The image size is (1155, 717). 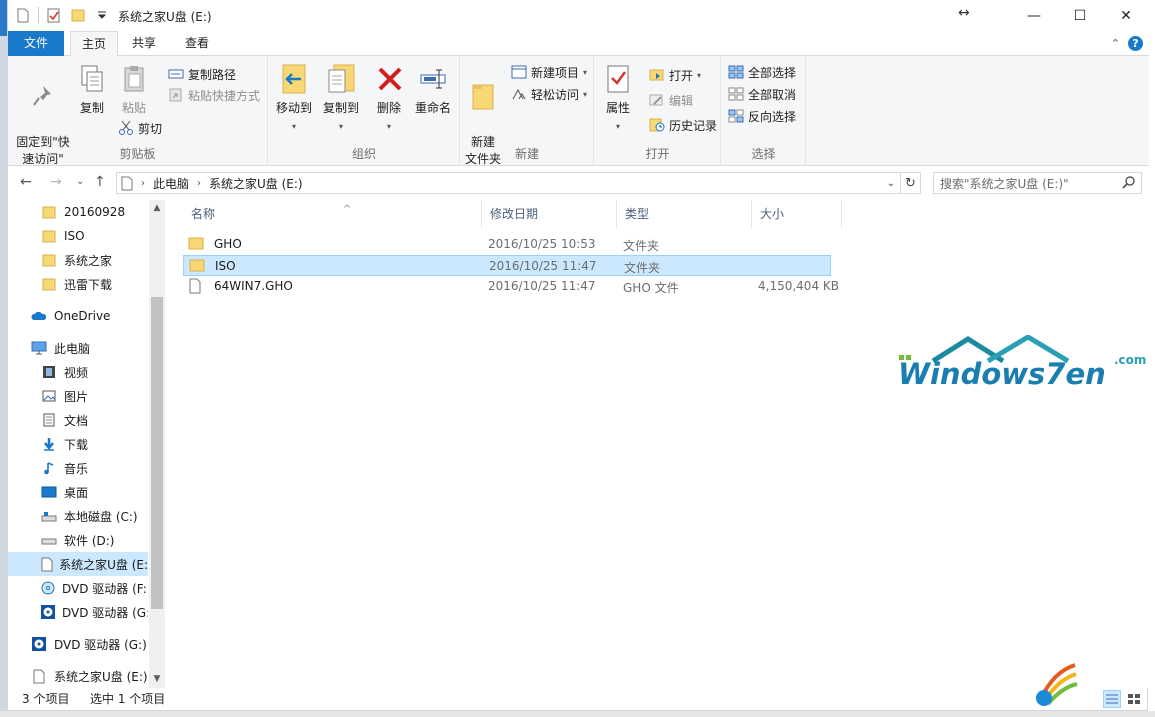 What do you see at coordinates (964, 13) in the screenshot?
I see `resize-arrows-icon: ↔` at bounding box center [964, 13].